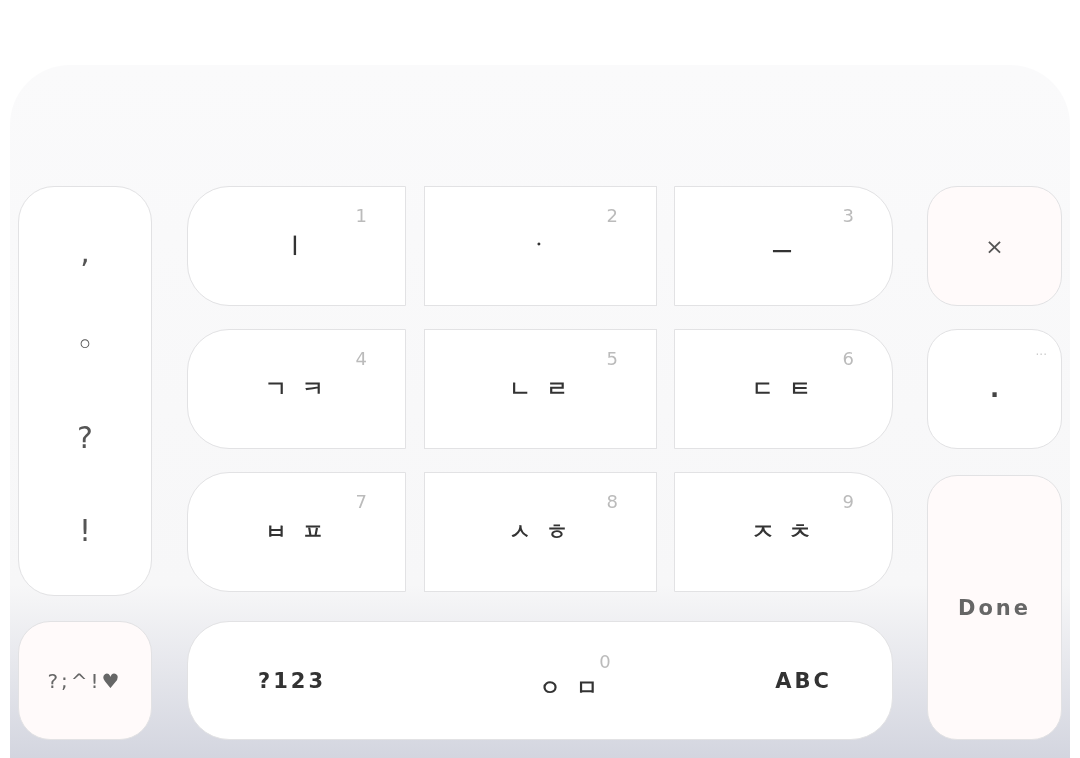  I want to click on done-key: Done, so click(994, 607).